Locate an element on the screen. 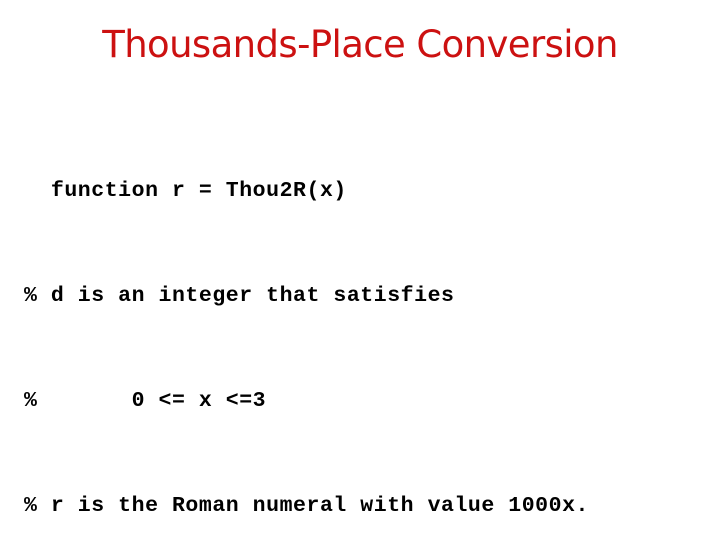 This screenshot has height=540, width=720. page-title: Thousands-Place Conversion is located at coordinates (360, 44).